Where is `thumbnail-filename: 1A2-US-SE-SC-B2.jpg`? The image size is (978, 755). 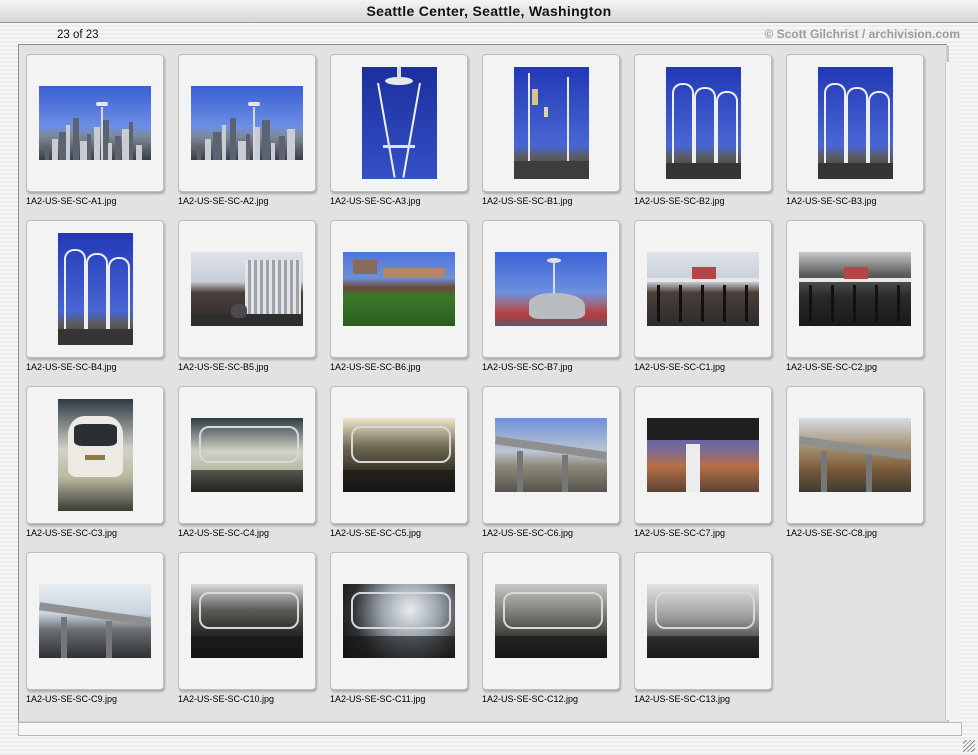 thumbnail-filename: 1A2-US-SE-SC-B2.jpg is located at coordinates (679, 201).